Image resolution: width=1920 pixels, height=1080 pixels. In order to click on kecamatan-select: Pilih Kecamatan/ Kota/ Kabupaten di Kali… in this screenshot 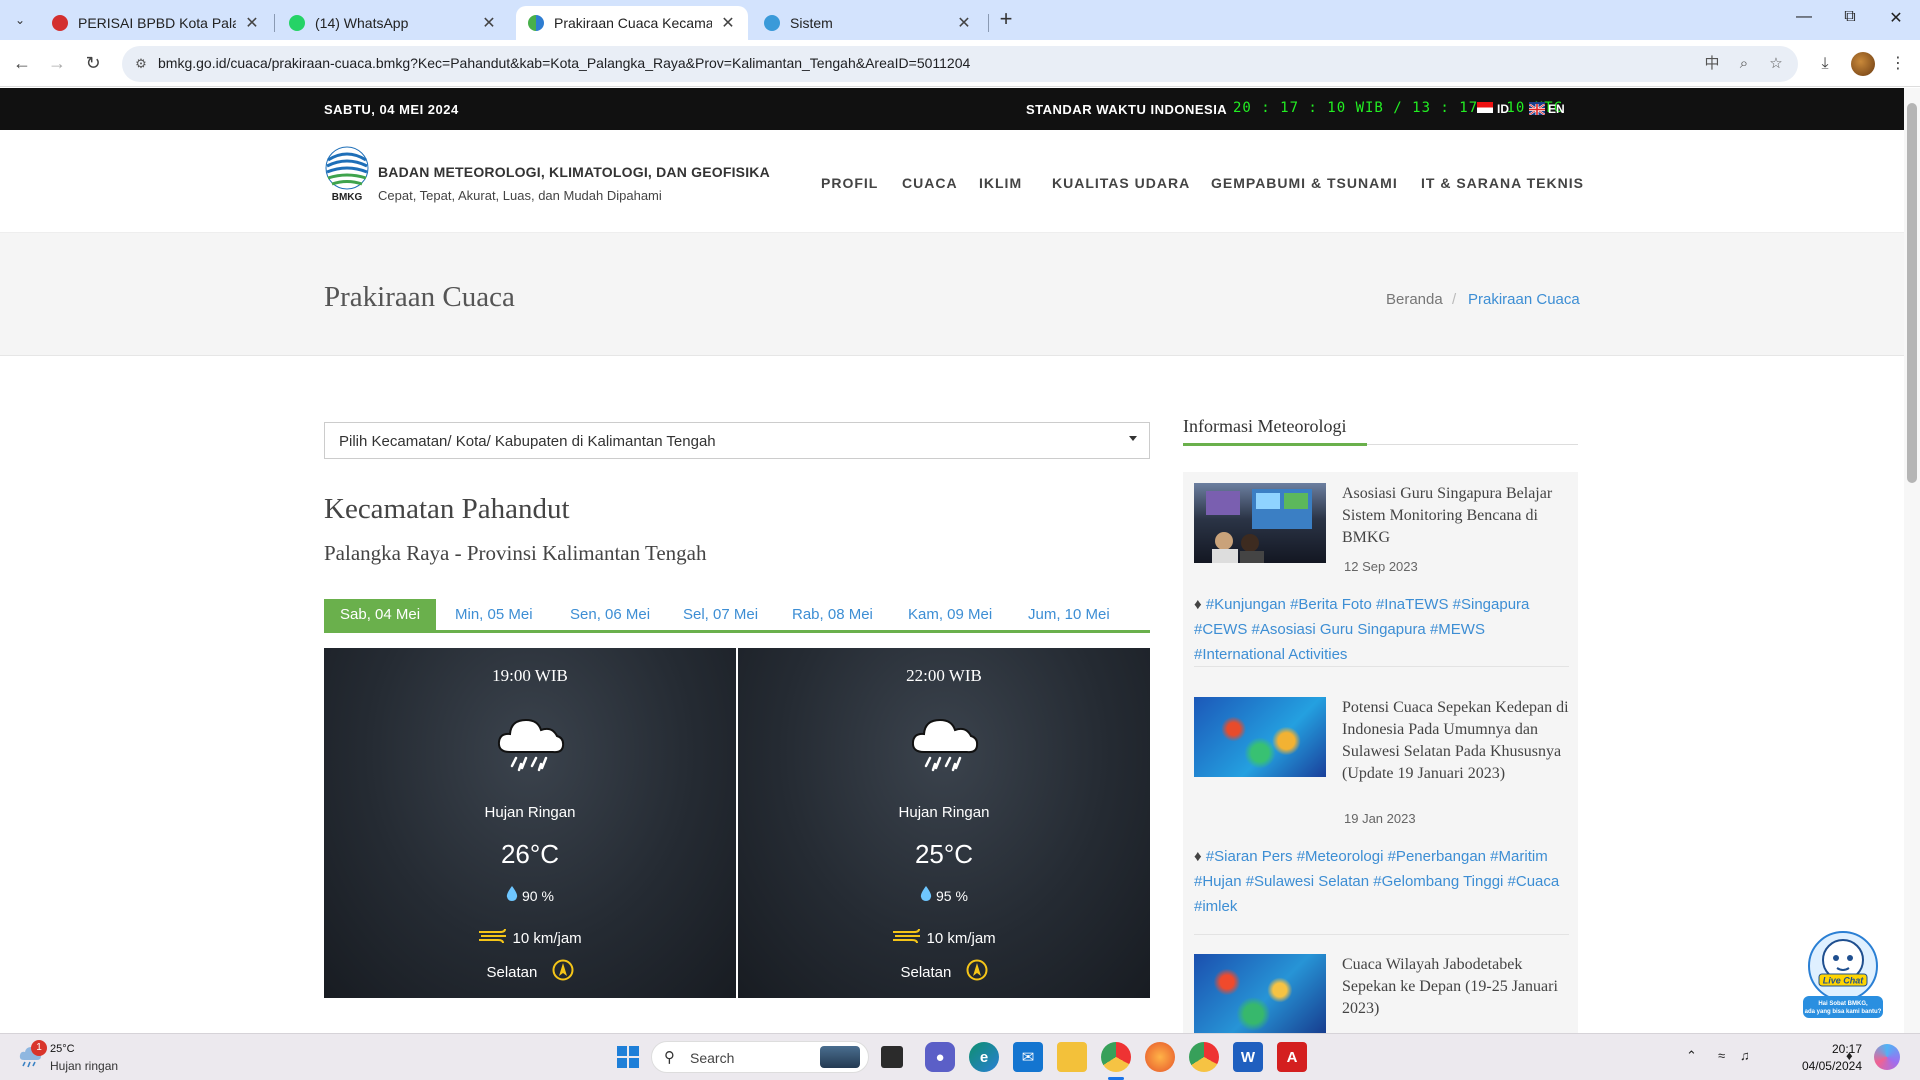, I will do `click(737, 440)`.